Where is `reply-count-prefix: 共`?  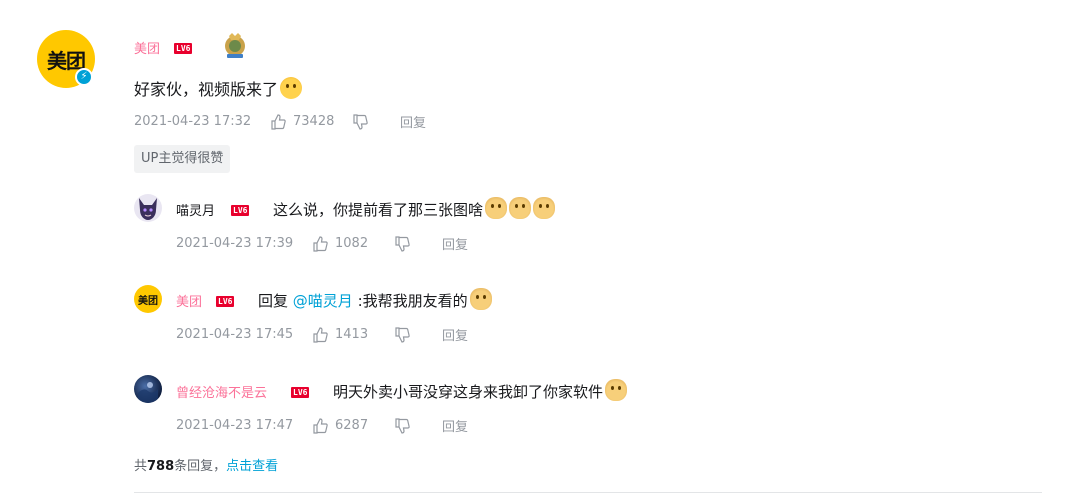
reply-count-prefix: 共 is located at coordinates (141, 466).